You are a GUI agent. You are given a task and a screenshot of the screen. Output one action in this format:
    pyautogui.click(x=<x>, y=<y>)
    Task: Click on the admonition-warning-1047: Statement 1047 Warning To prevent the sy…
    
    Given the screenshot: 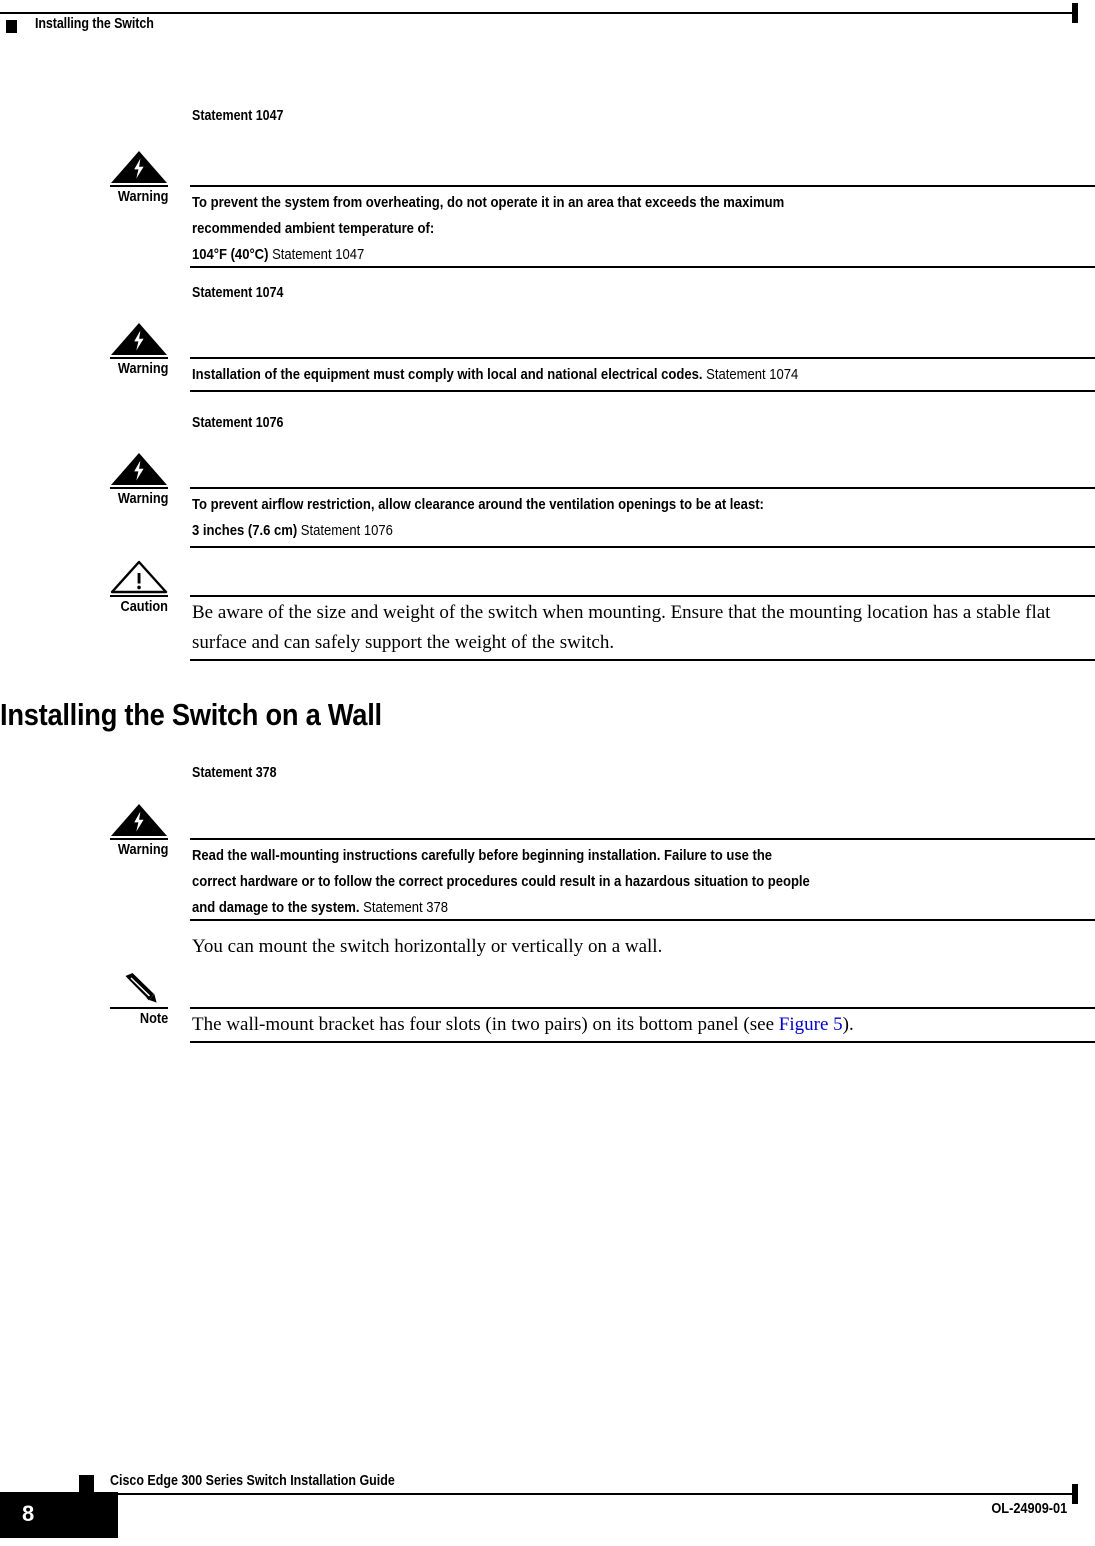 What is the action you would take?
    pyautogui.click(x=547, y=188)
    